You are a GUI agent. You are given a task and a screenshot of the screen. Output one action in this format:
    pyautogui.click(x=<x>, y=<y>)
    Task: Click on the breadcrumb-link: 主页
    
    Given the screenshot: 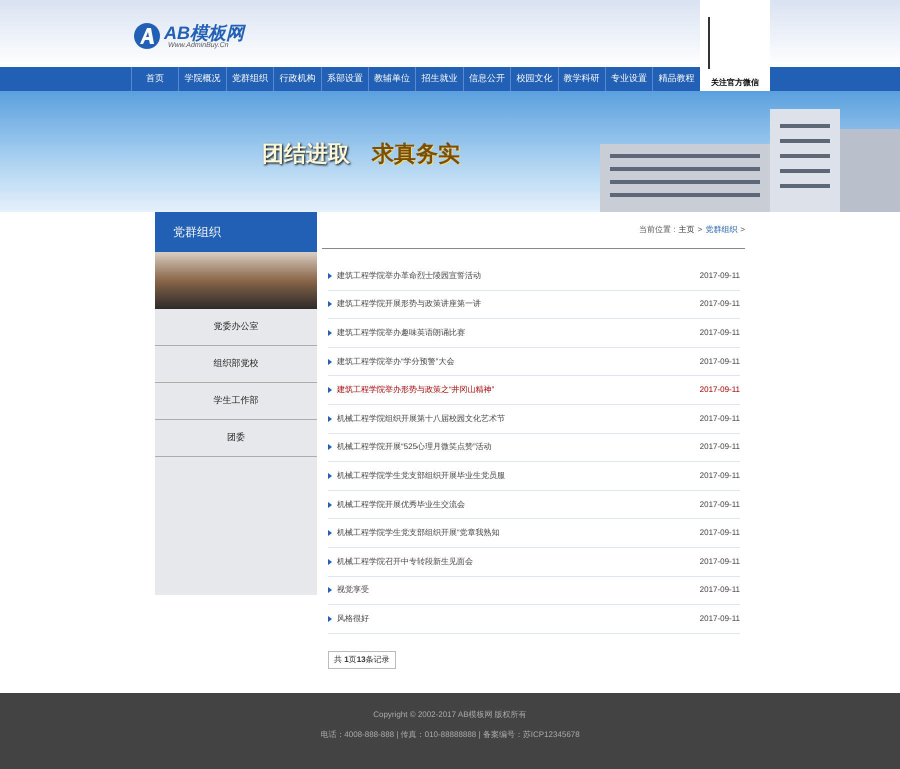 What is the action you would take?
    pyautogui.click(x=686, y=230)
    